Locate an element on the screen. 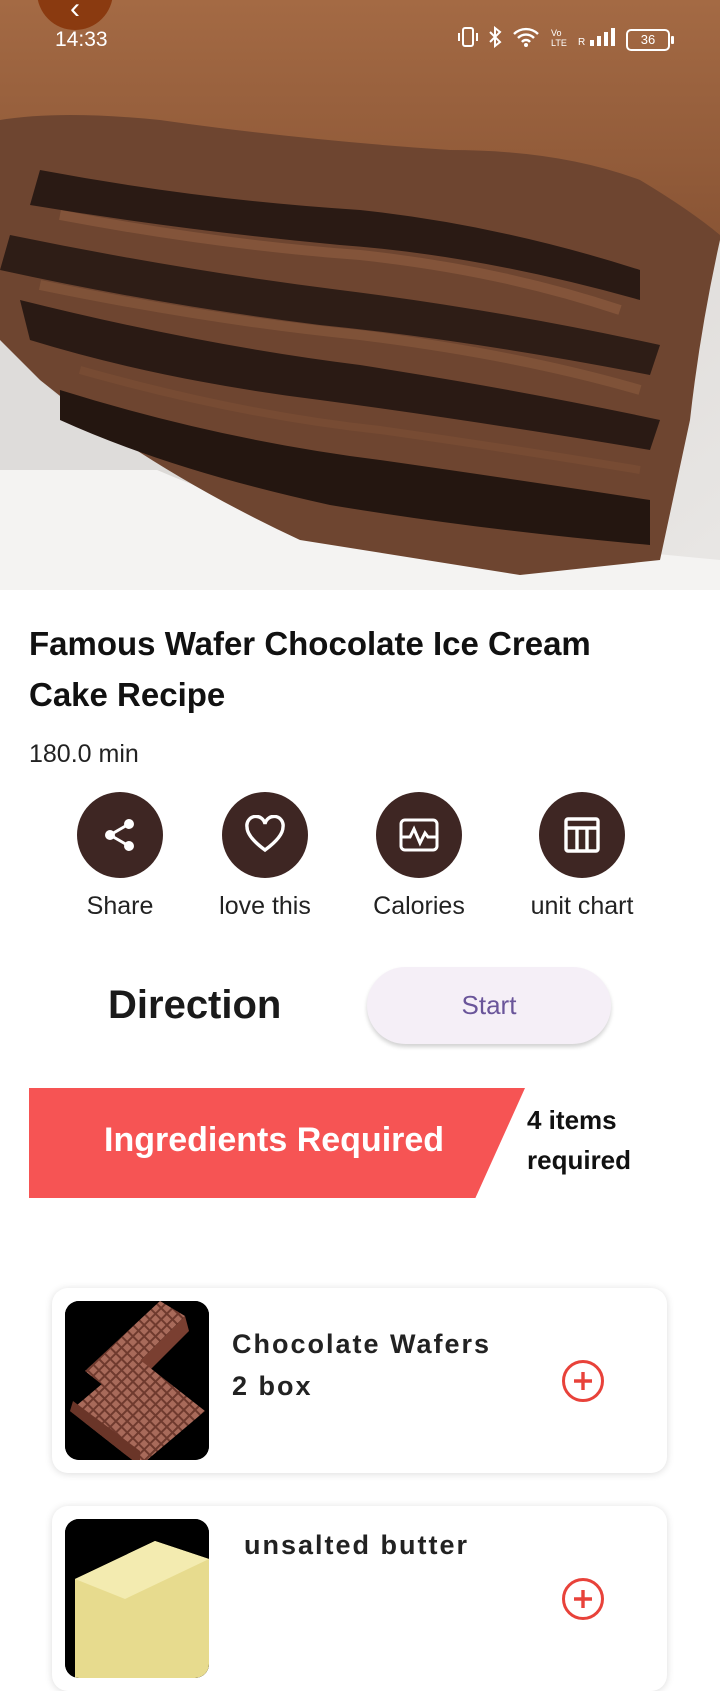  svg-text: Vo is located at coordinates (556, 33).